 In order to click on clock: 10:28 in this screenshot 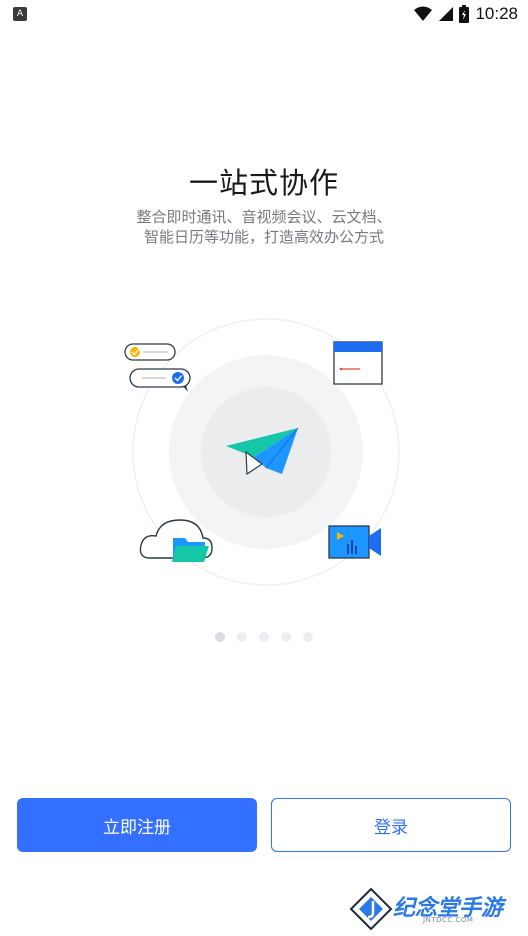, I will do `click(496, 13)`.